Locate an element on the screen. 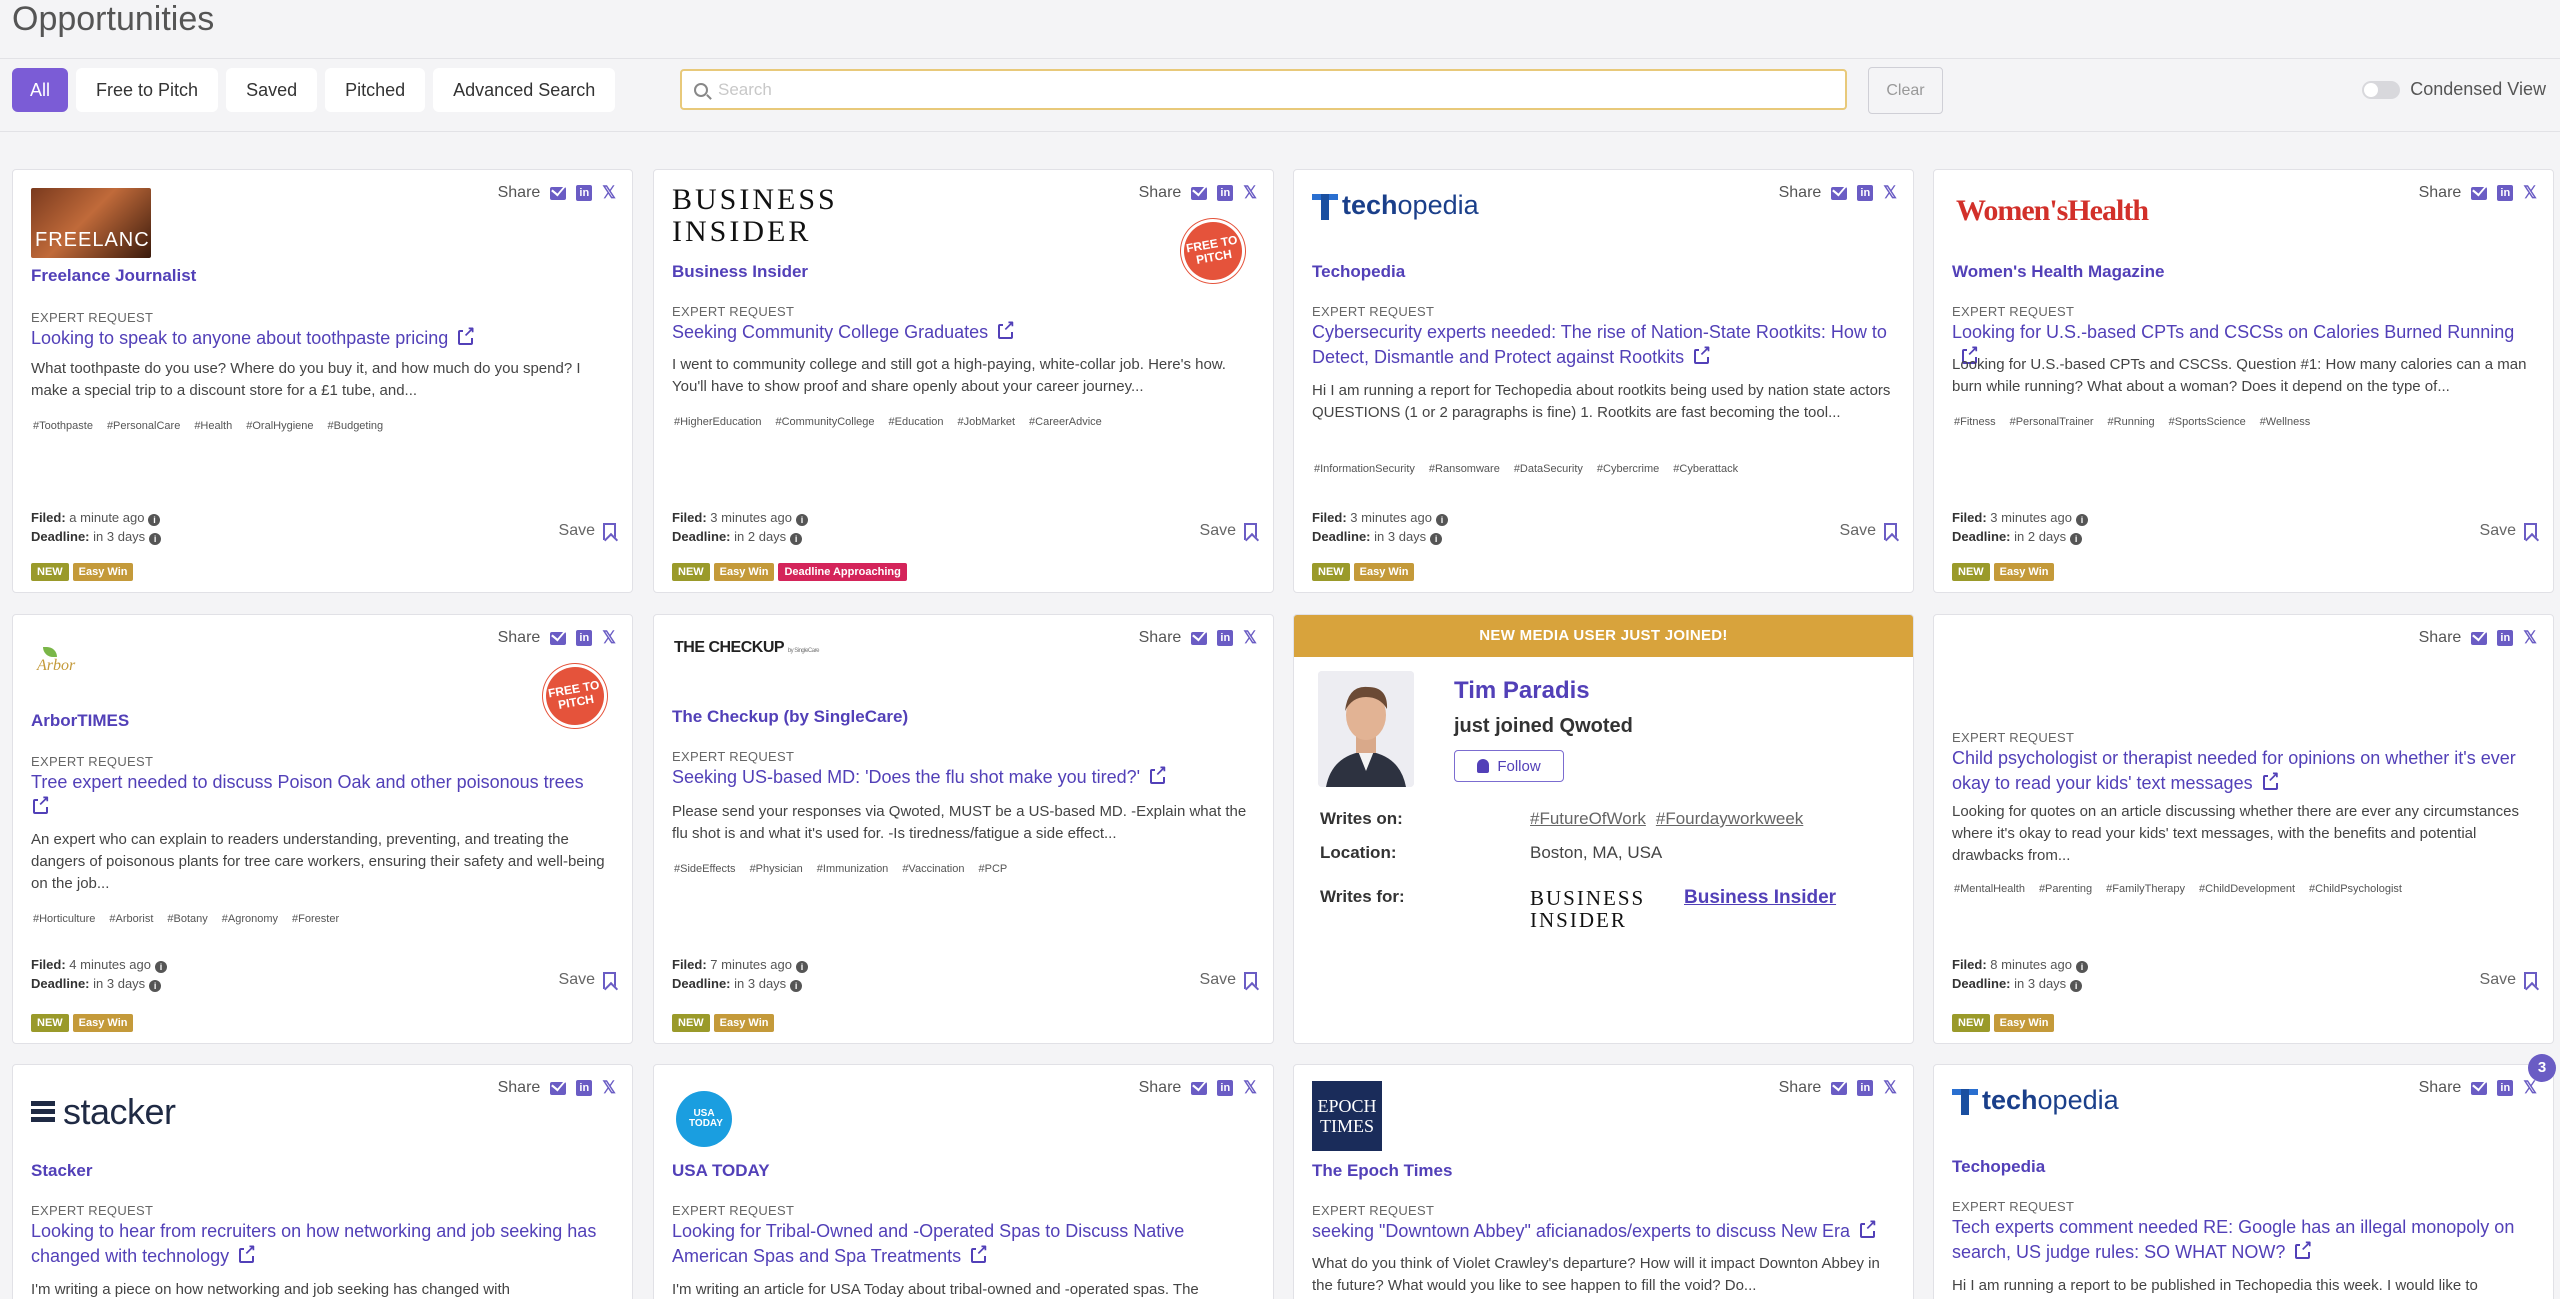 This screenshot has width=2560, height=1299. outlet-name: Women's Health Magazine is located at coordinates (2058, 272).